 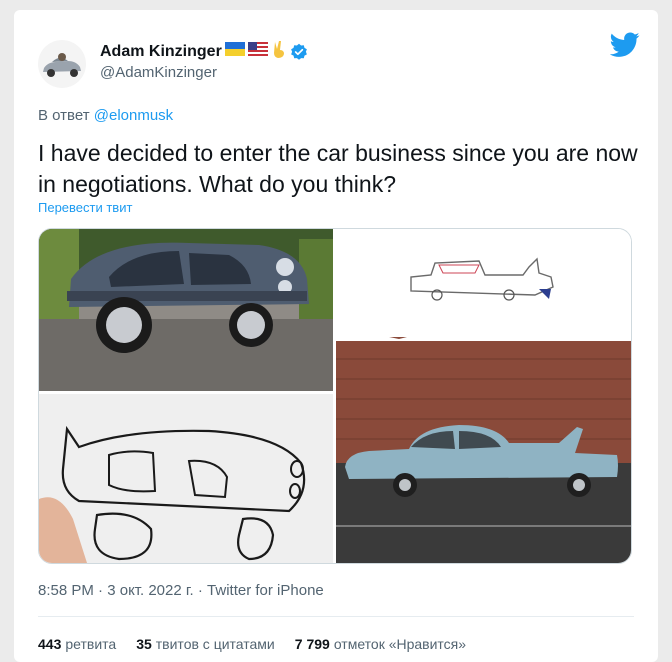 I want to click on reply-context: В ответ @elonmusk, so click(x=105, y=115).